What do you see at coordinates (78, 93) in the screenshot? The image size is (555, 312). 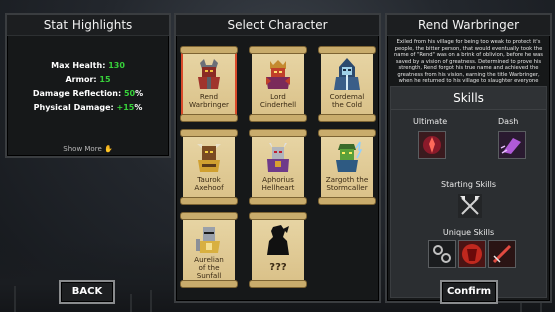 I see `stat-label: Damage Reflection:` at bounding box center [78, 93].